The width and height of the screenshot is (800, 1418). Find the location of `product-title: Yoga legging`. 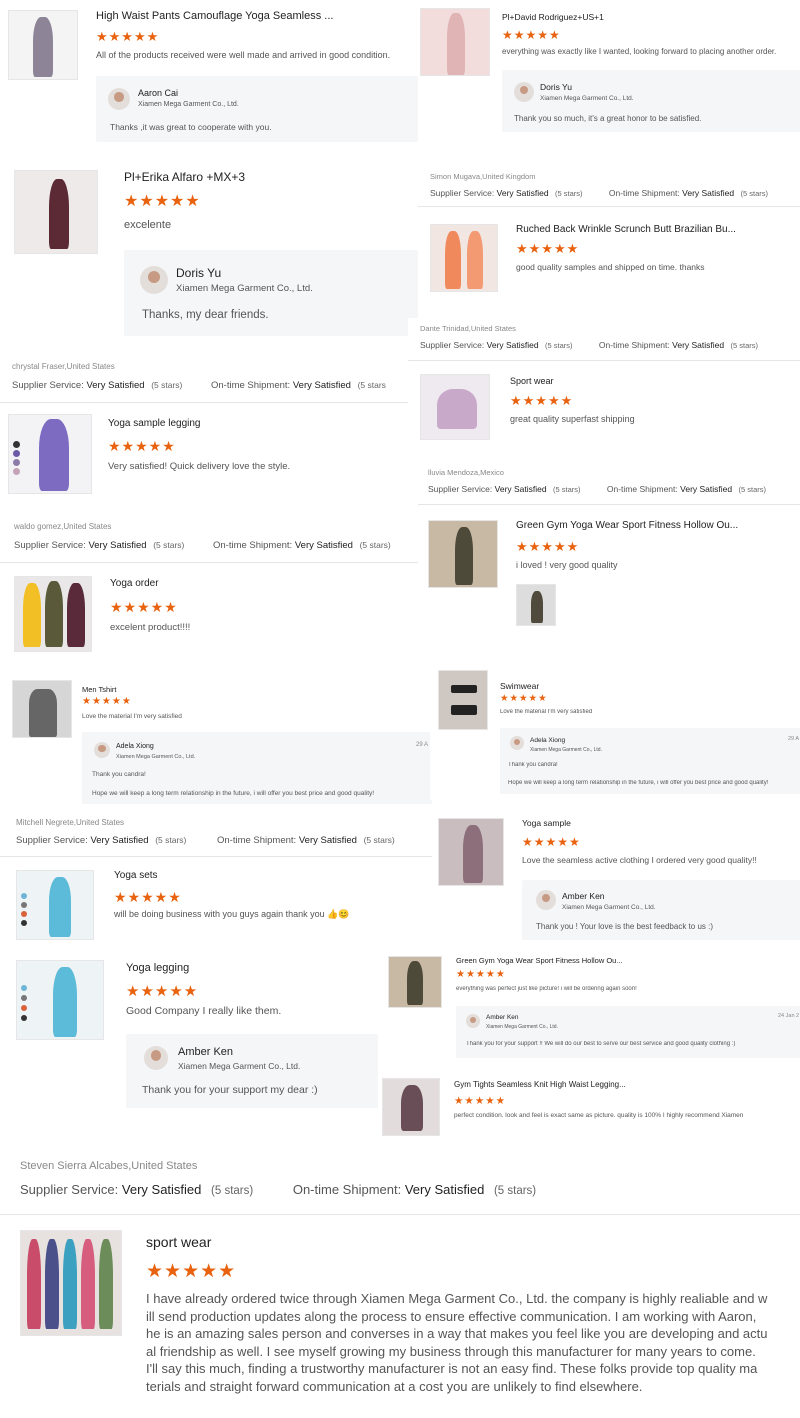

product-title: Yoga legging is located at coordinates (246, 968).